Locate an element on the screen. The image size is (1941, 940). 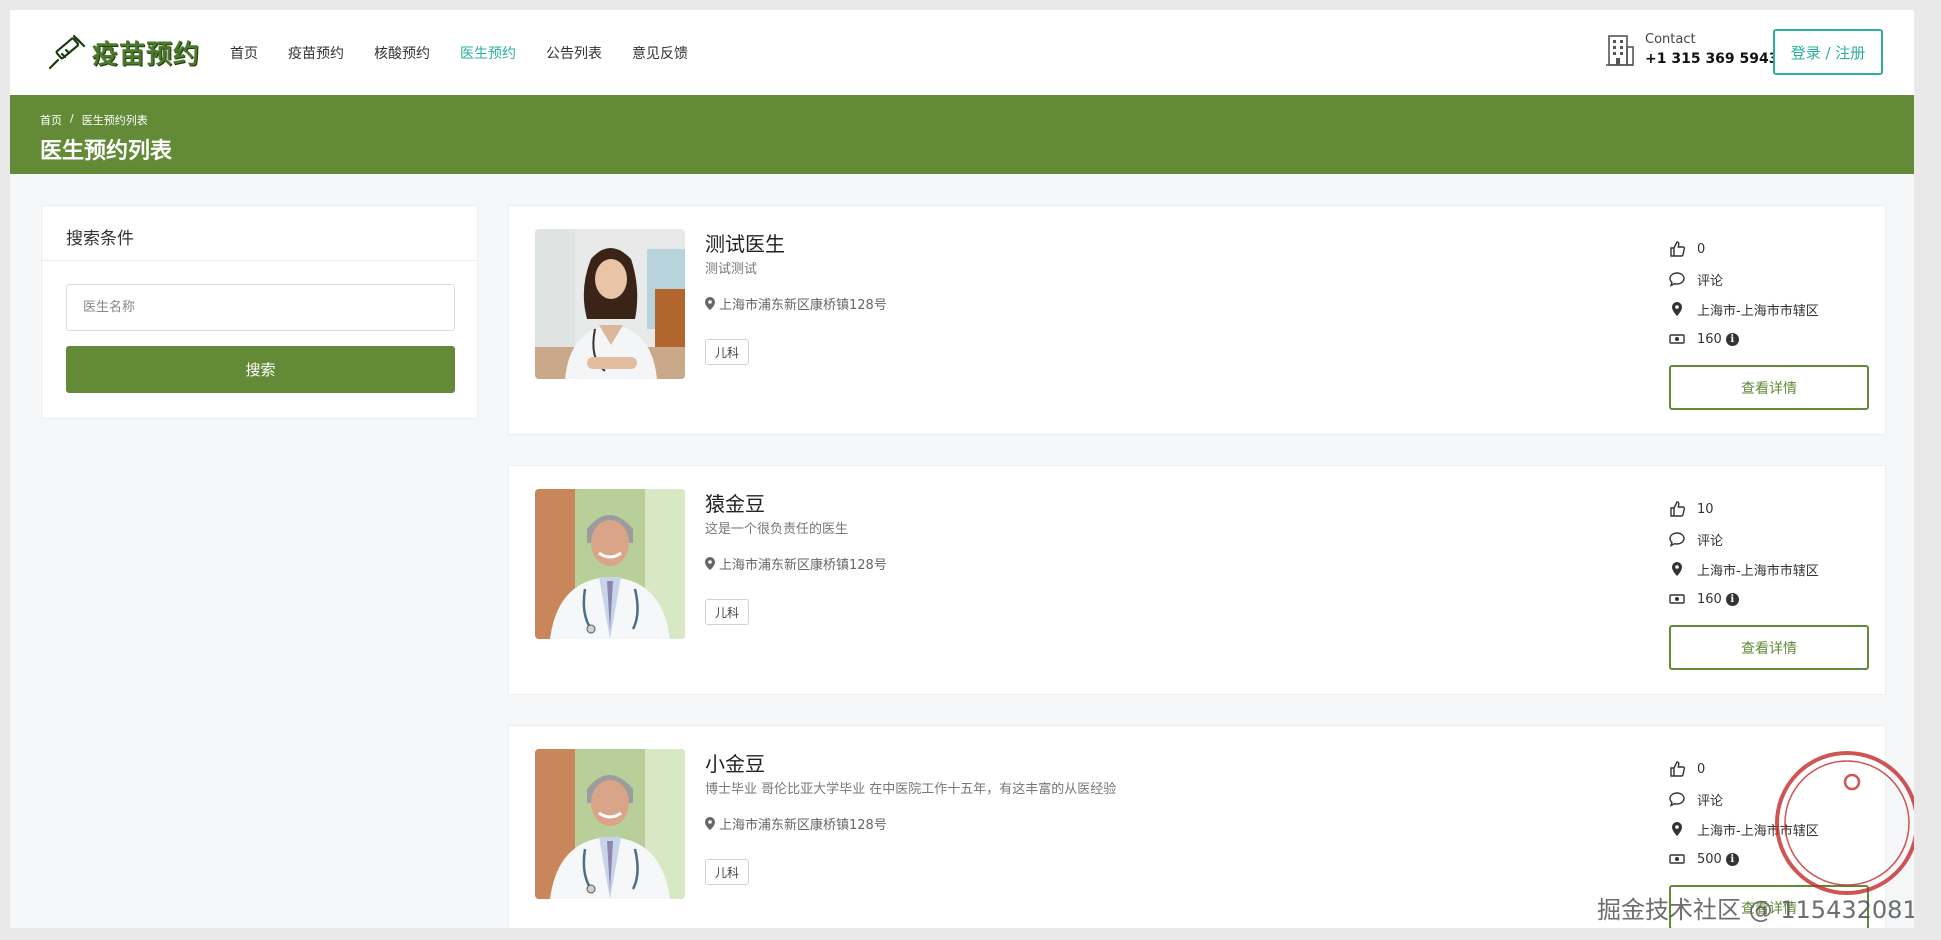
contact-phone: +1 315 369 5943 is located at coordinates (1712, 59).